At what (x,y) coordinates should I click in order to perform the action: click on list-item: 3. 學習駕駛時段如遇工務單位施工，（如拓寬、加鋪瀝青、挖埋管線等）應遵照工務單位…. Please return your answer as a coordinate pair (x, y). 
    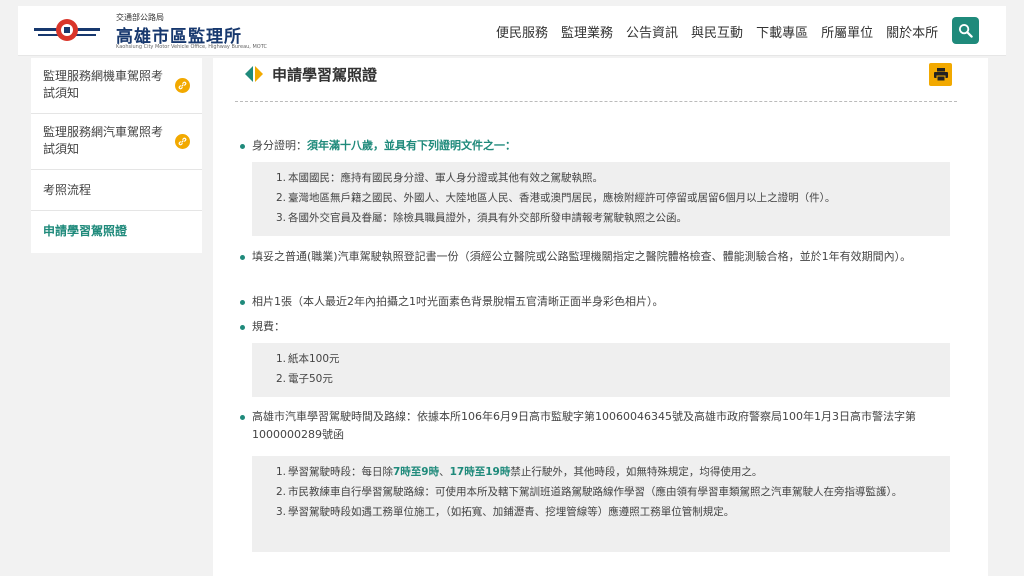
    Looking at the image, I should click on (505, 512).